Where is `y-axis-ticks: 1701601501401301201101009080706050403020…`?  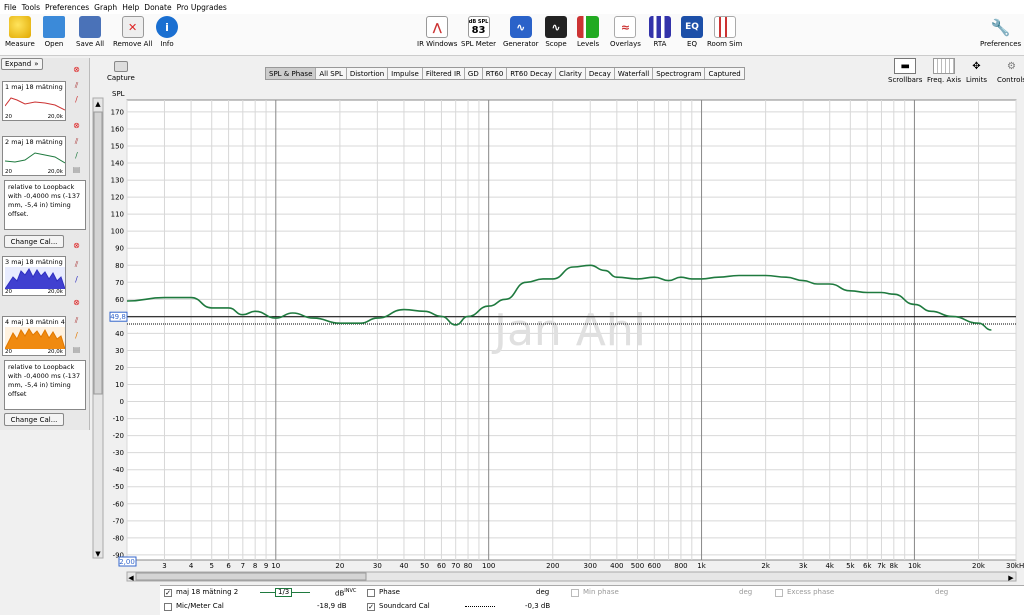
y-axis-ticks: 1701601501401301201101009080706050403020… is located at coordinates (117, 333).